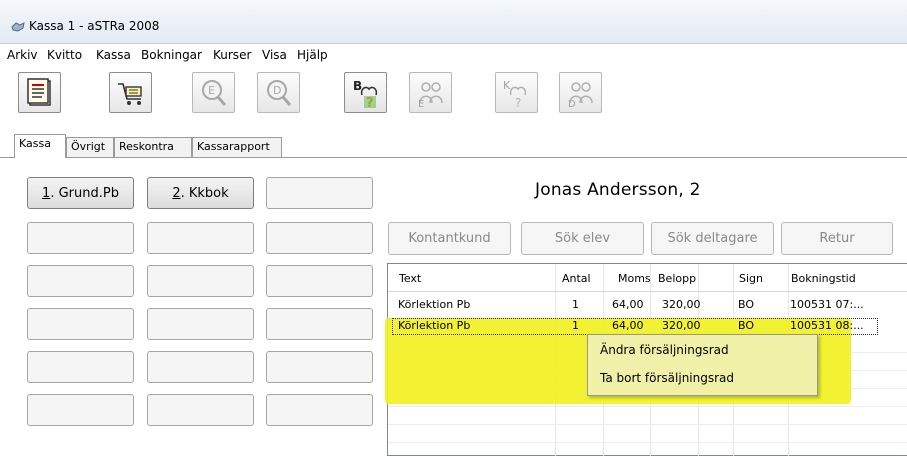 The image size is (907, 456). Describe the element at coordinates (312, 55) in the screenshot. I see `menu-hjalp: Hjälp` at that location.